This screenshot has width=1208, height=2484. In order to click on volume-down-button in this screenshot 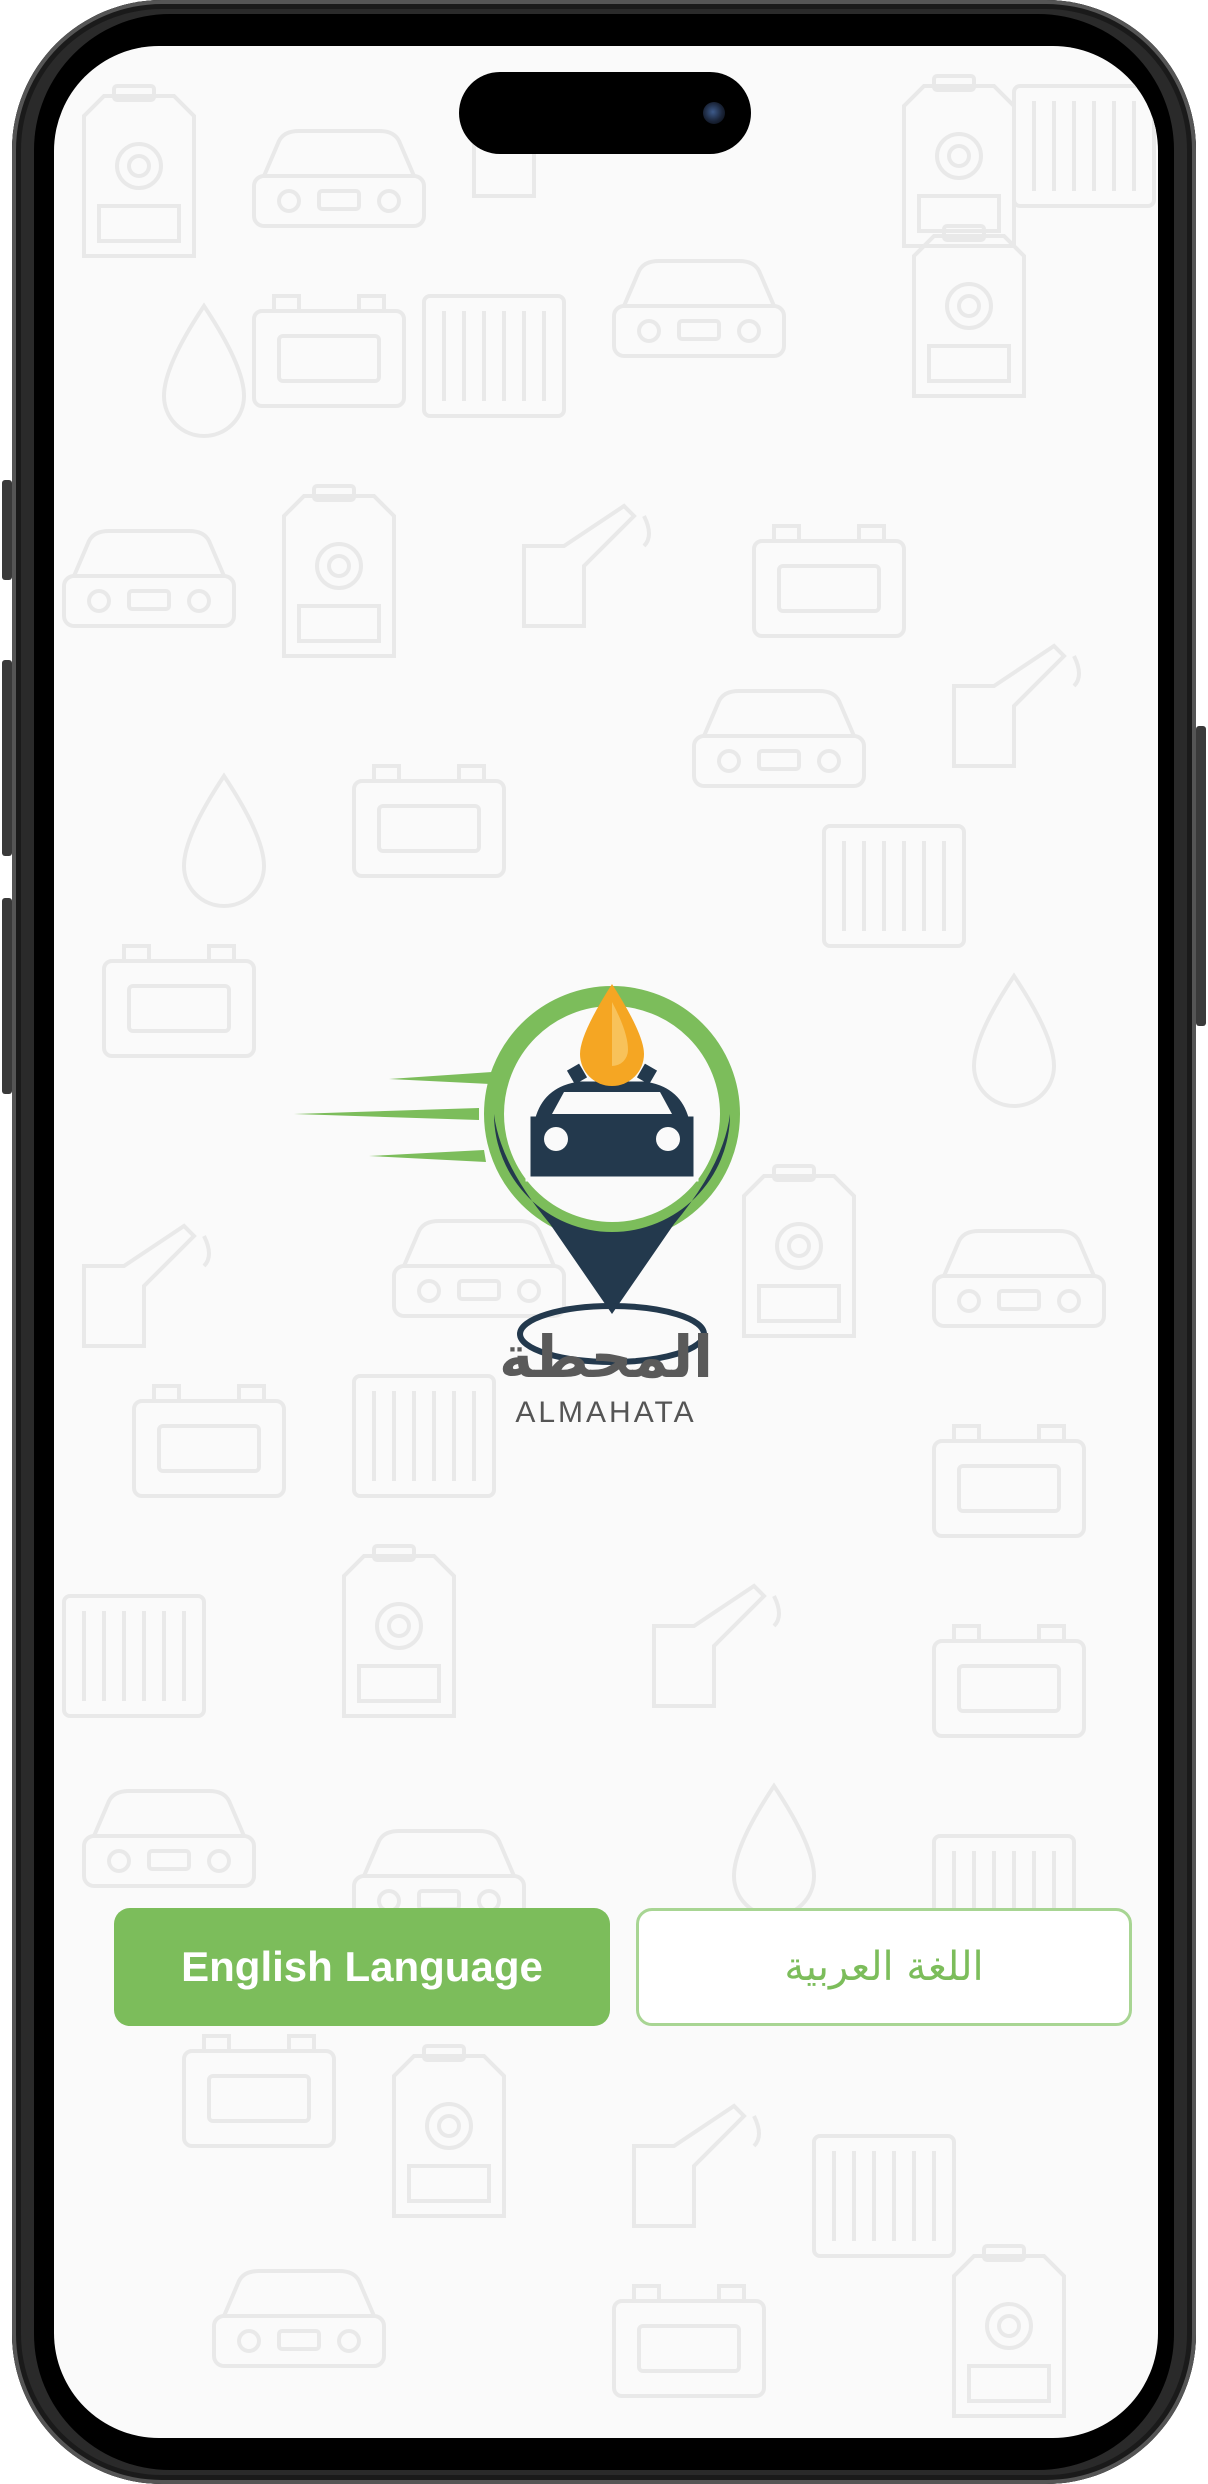, I will do `click(7, 996)`.